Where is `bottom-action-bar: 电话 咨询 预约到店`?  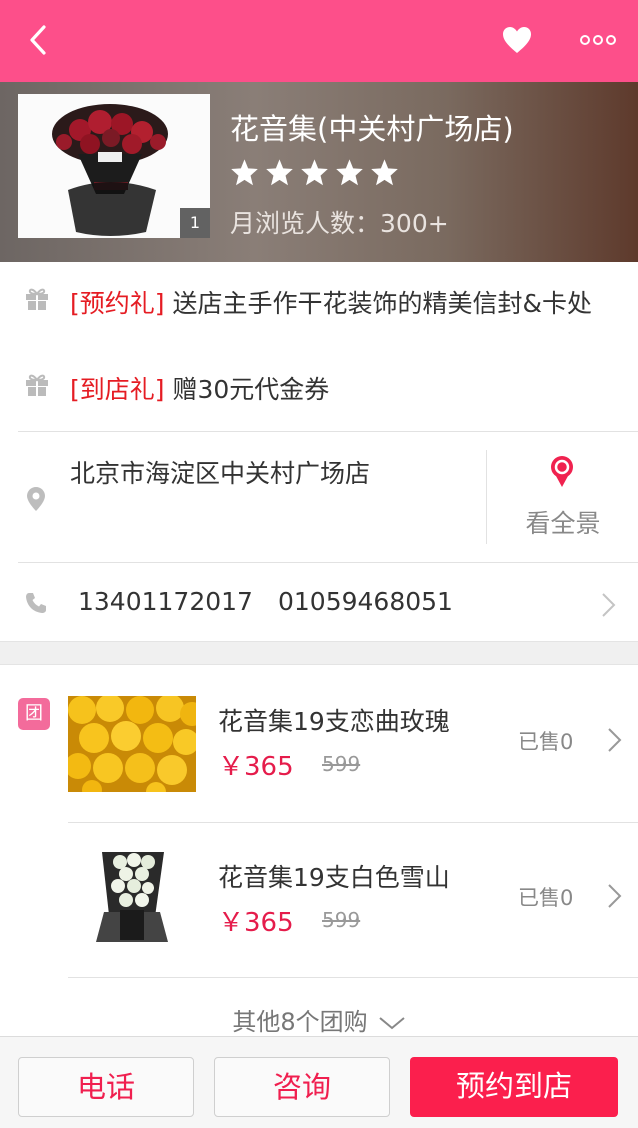
bottom-action-bar: 电话 咨询 预约到店 is located at coordinates (319, 1082).